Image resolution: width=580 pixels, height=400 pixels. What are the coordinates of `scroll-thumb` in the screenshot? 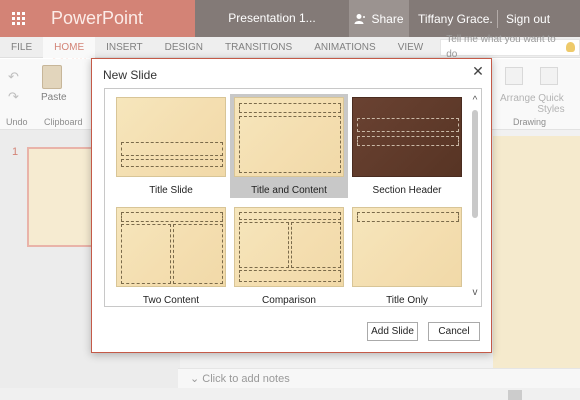 It's located at (475, 164).